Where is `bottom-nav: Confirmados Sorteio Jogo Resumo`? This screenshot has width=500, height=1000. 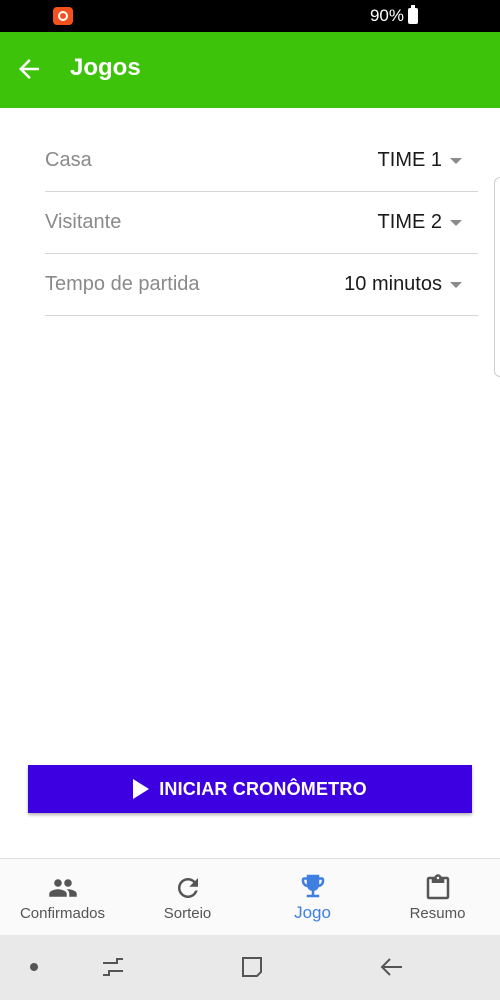 bottom-nav: Confirmados Sorteio Jogo Resumo is located at coordinates (250, 896).